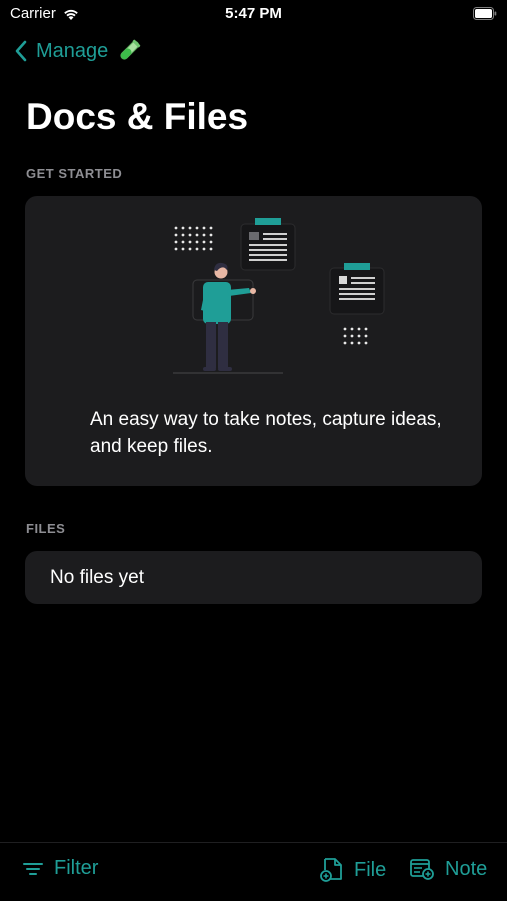 Image resolution: width=507 pixels, height=901 pixels. I want to click on status-time: 5:47 PM, so click(253, 13).